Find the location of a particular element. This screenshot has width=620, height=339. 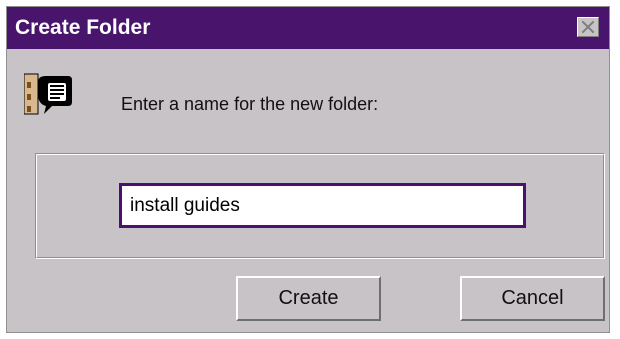

close-button is located at coordinates (588, 27).